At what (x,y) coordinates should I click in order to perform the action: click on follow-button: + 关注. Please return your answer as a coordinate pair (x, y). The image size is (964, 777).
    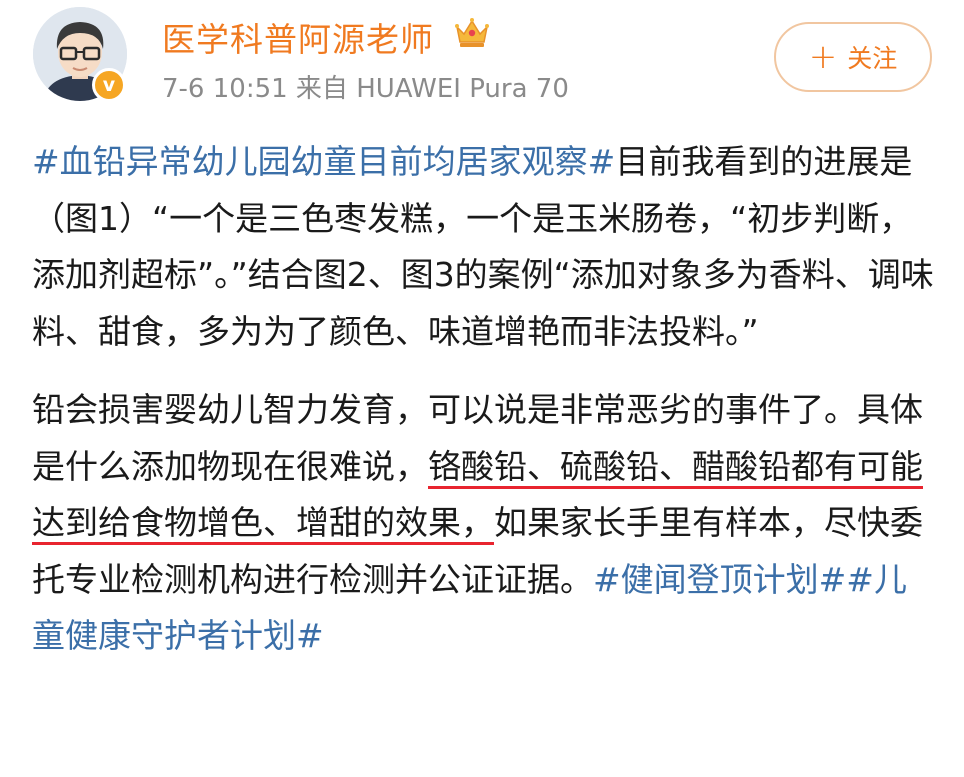
    Looking at the image, I should click on (853, 57).